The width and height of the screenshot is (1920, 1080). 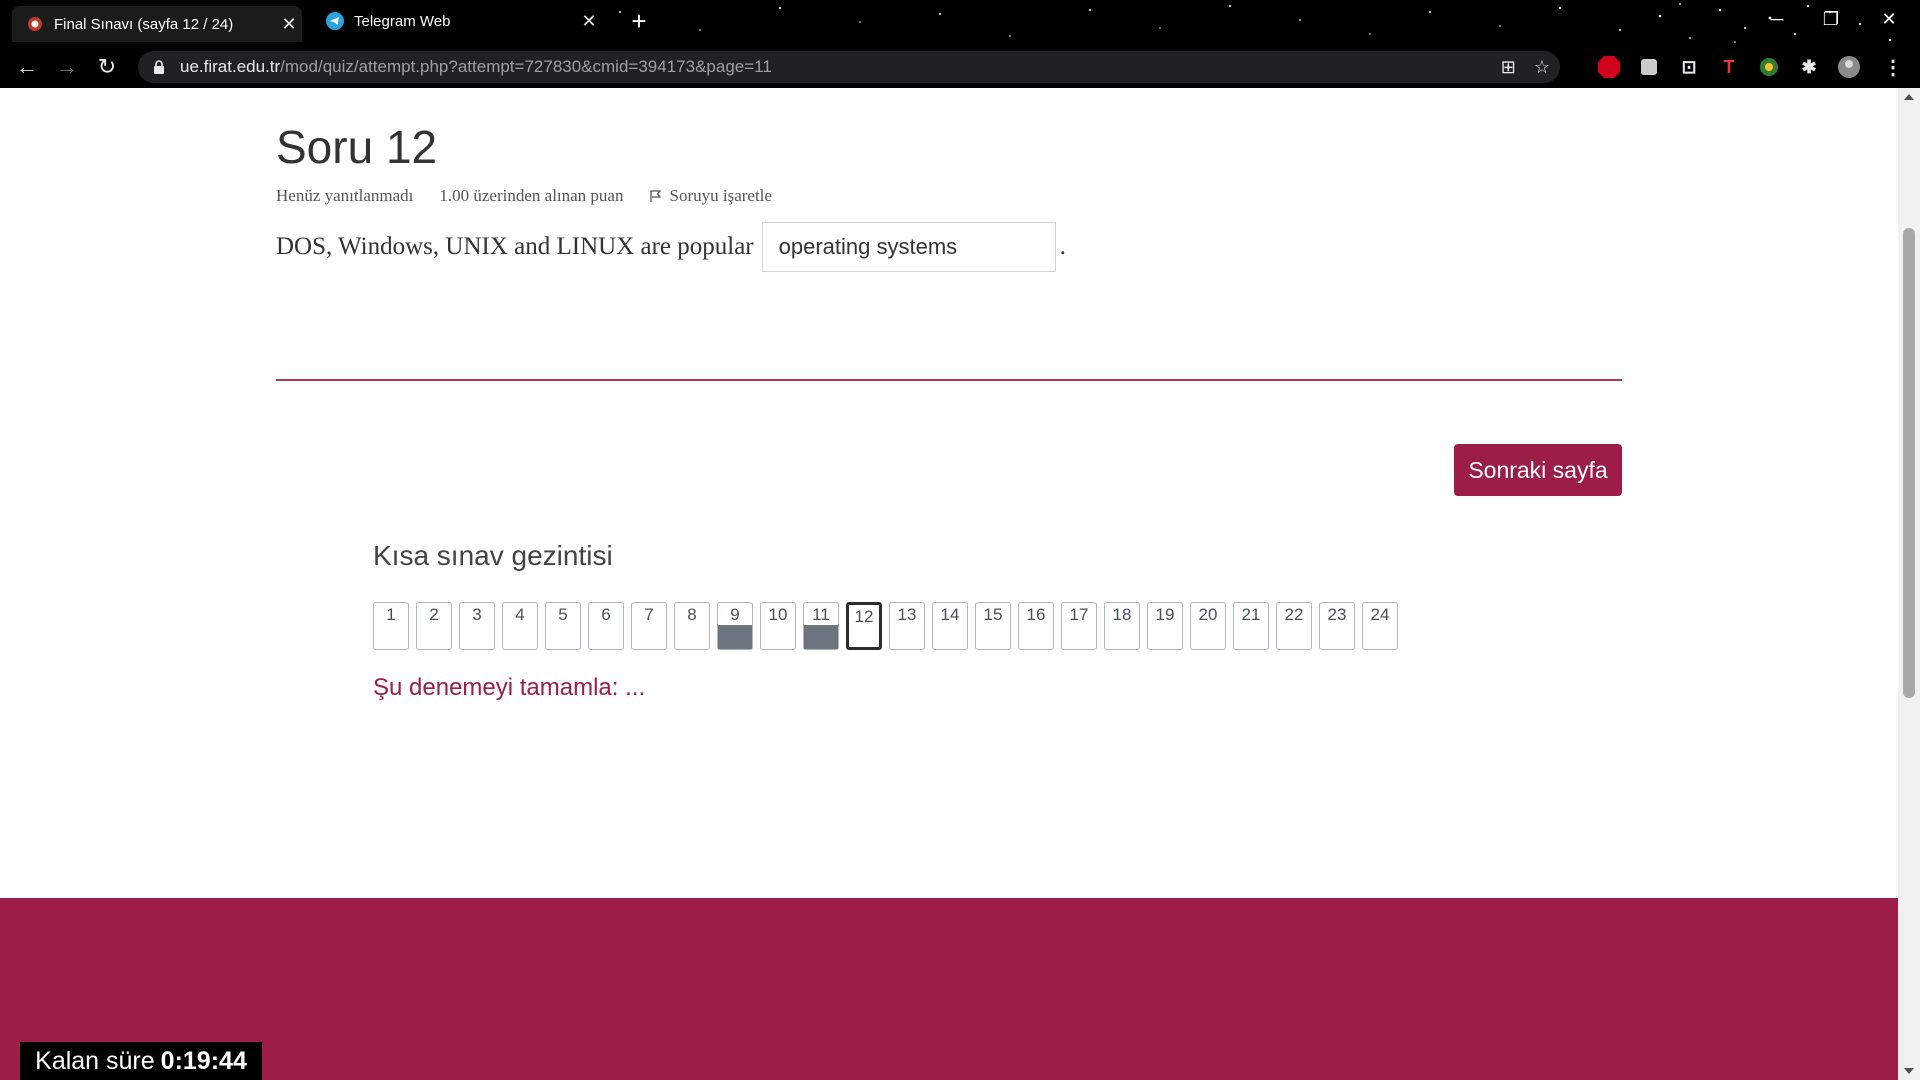 I want to click on profile-avatar-icon, so click(x=1849, y=67).